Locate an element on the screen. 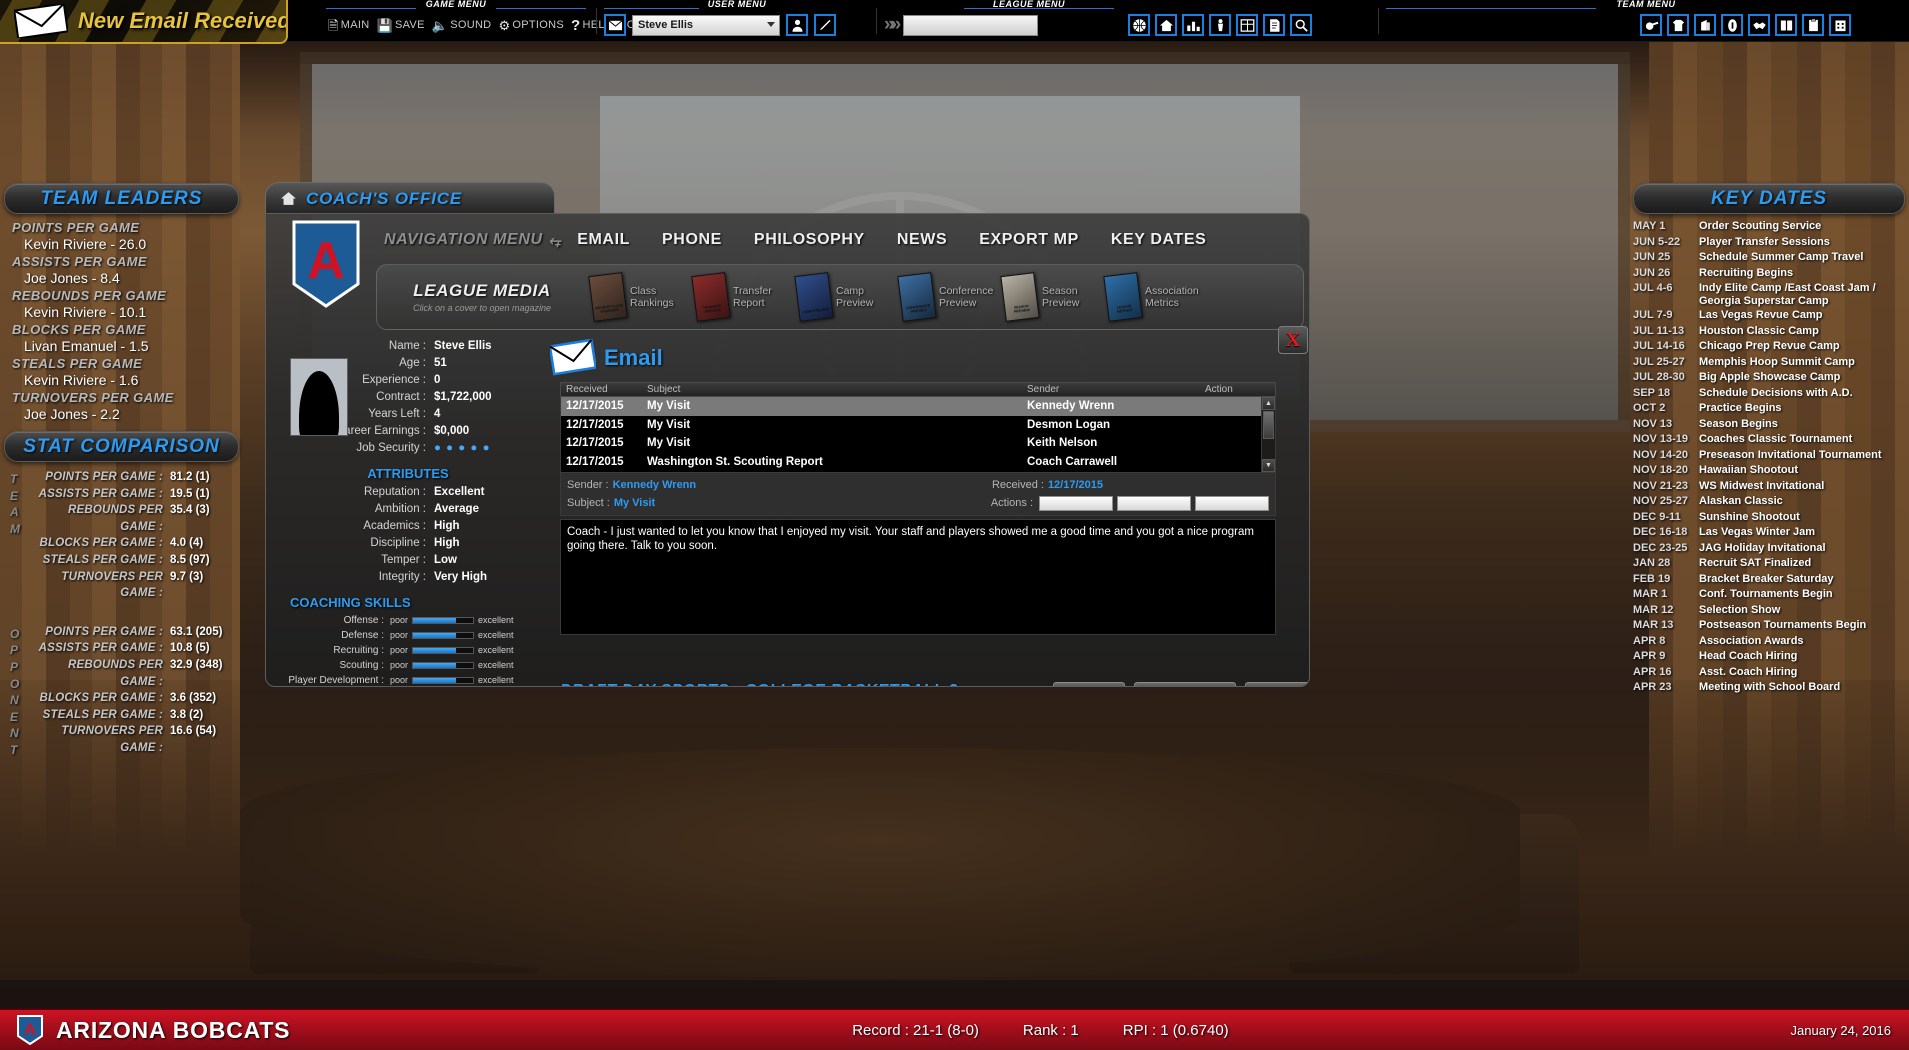  team-info-button is located at coordinates (1732, 25).